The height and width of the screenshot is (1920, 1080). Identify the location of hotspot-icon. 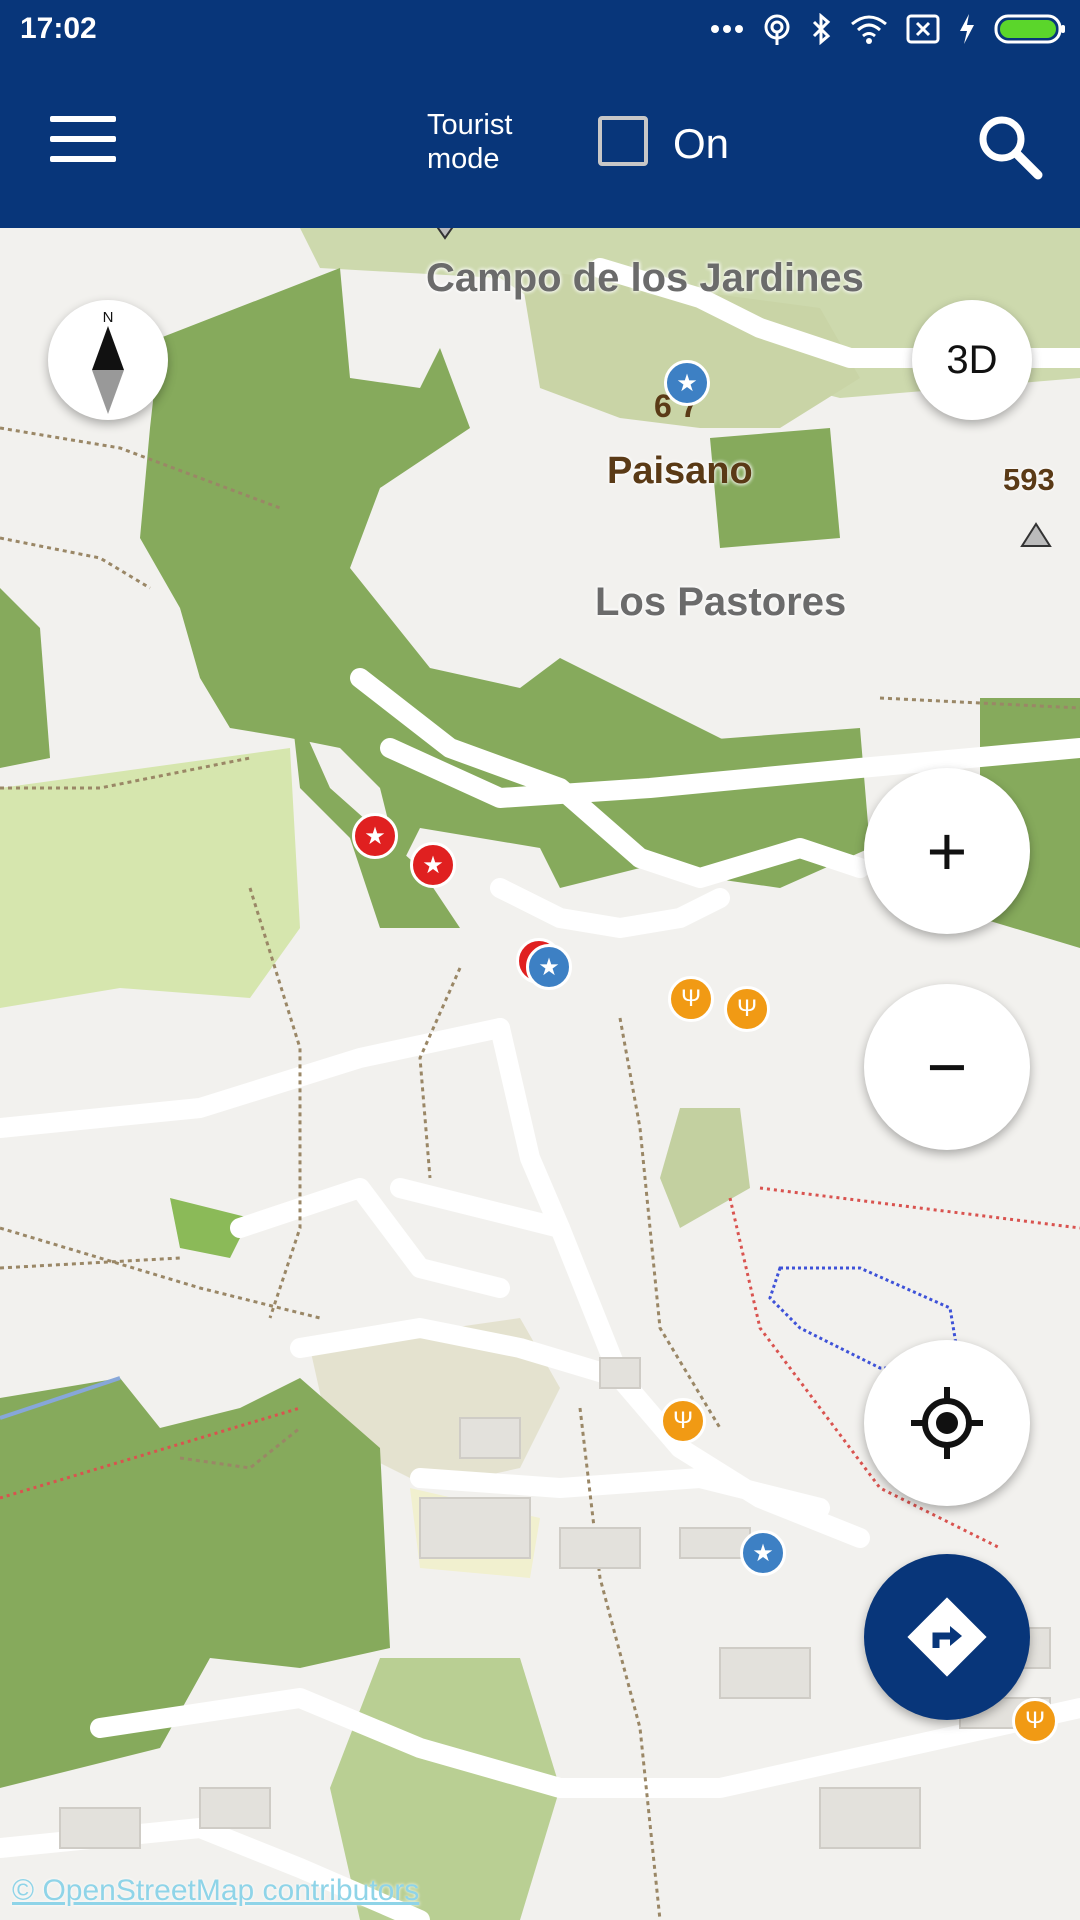
(777, 29).